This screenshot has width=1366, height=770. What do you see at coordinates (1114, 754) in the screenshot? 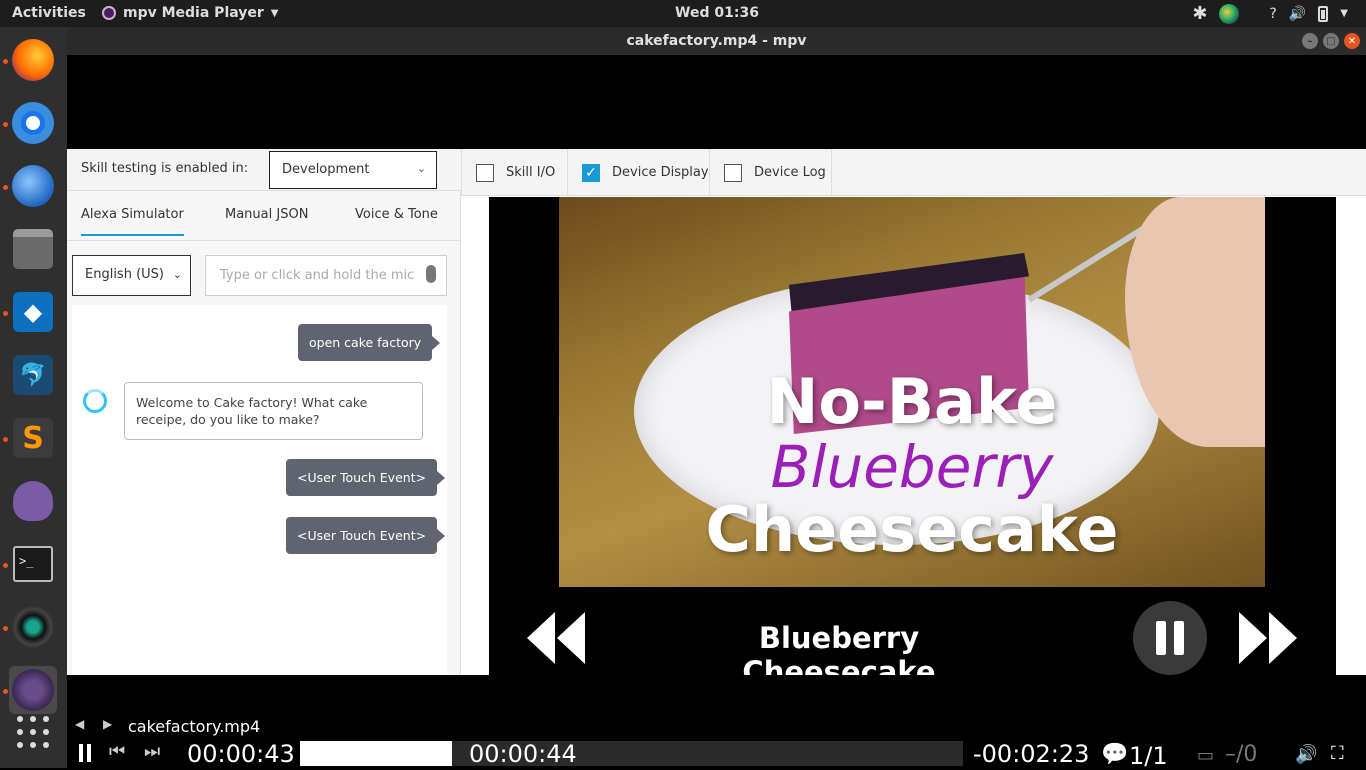
I see `chapter-icon: 💬` at bounding box center [1114, 754].